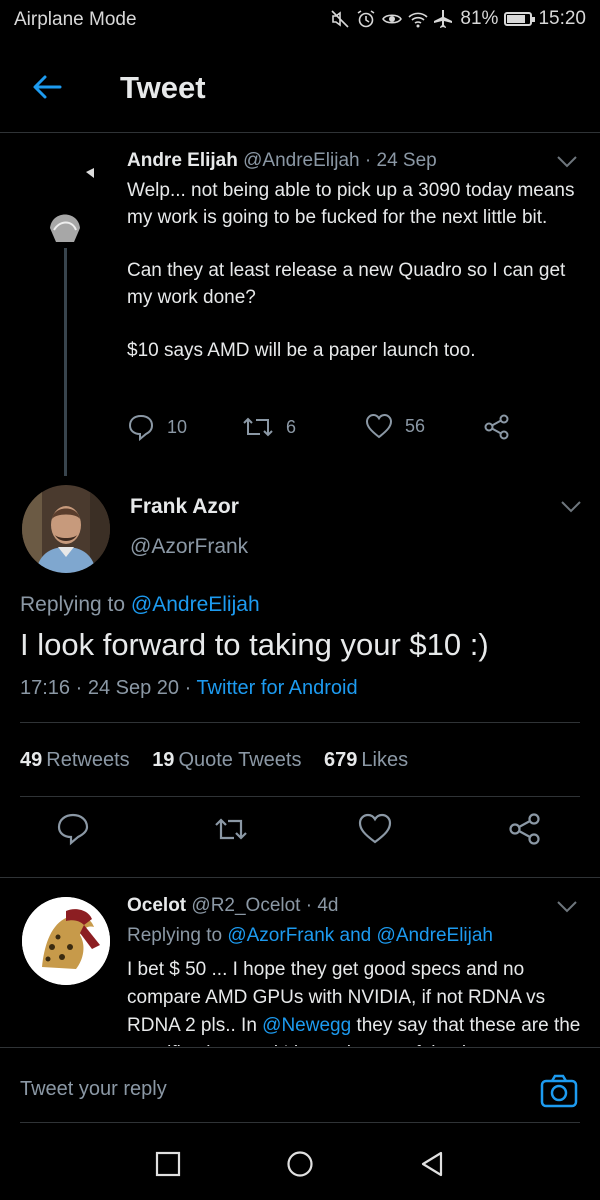 This screenshot has width=600, height=1200. Describe the element at coordinates (559, 1091) in the screenshot. I see `camera-icon` at that location.